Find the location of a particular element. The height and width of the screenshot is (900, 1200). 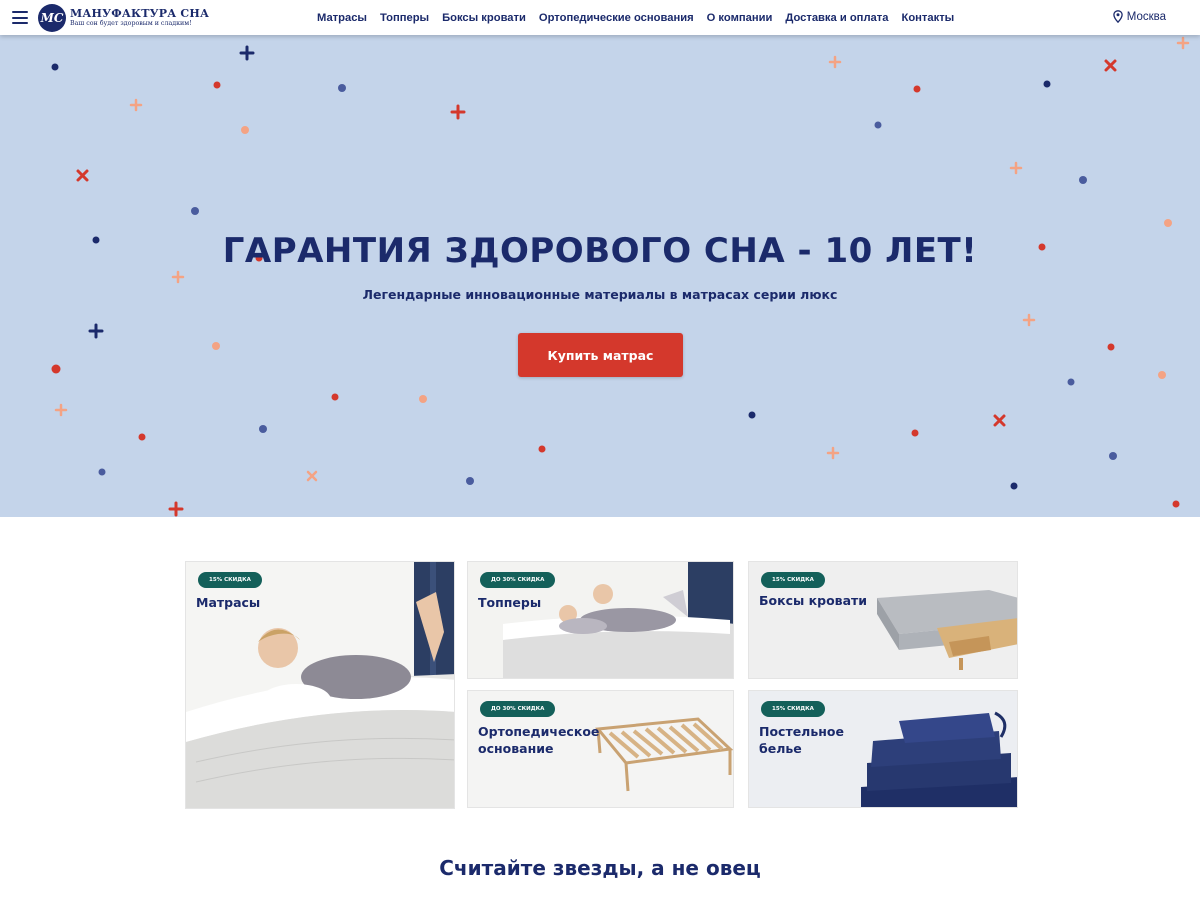

category-card-orthopedic-base: ДО 30% СКИДКА Ортопедическое основание is located at coordinates (600, 749).